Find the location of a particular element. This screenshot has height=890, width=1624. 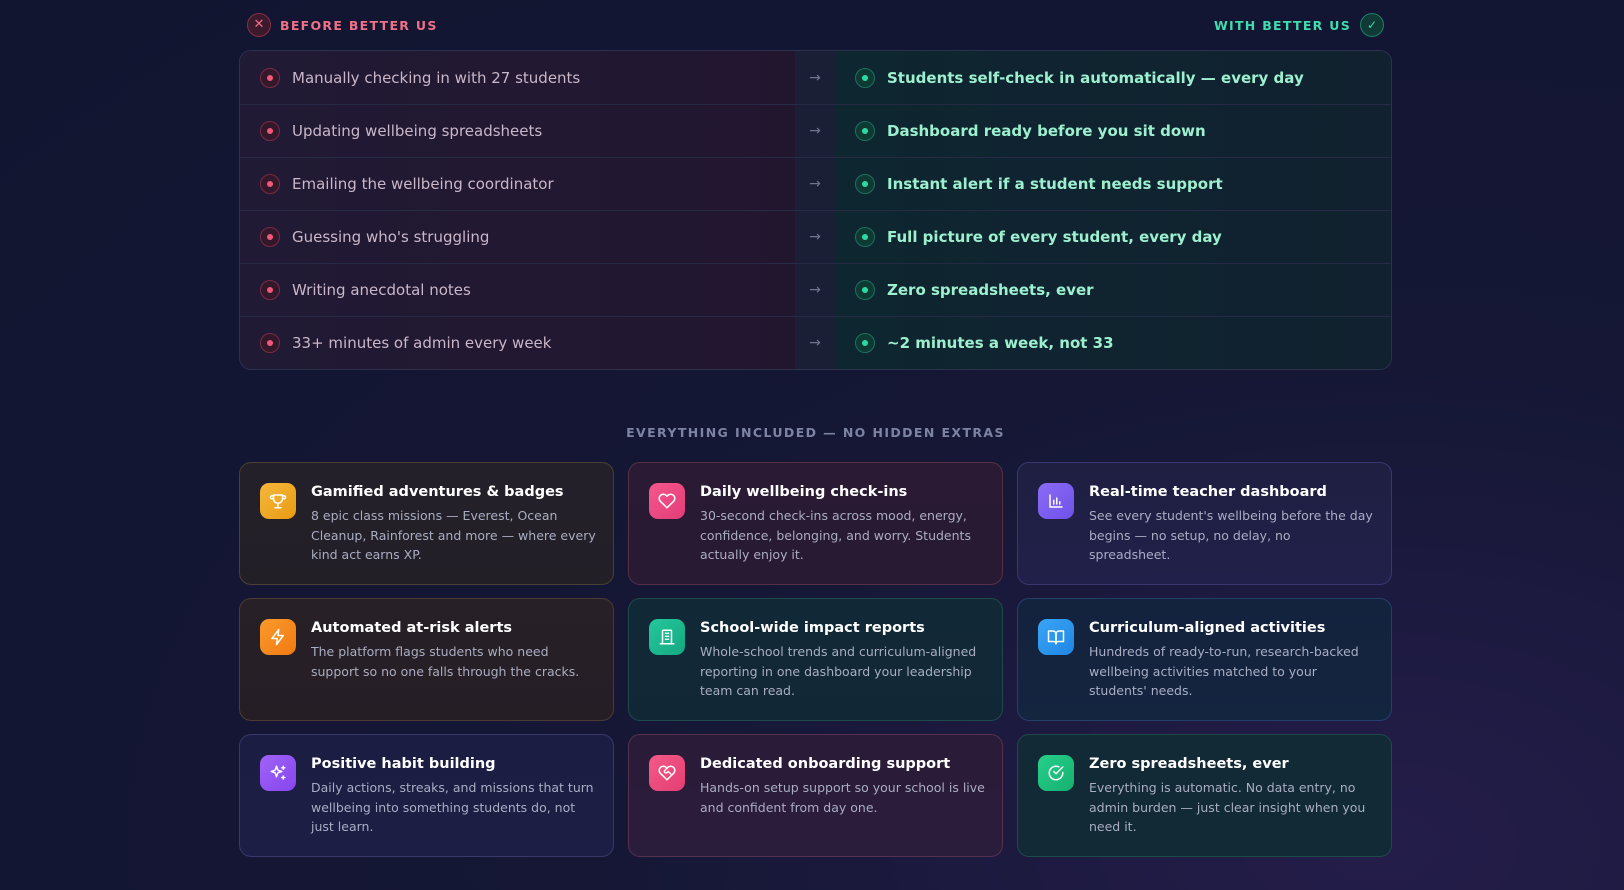

comparison-header: ✕ BEFORE BETTER US WITH BETTER US ✓ is located at coordinates (815, 25).